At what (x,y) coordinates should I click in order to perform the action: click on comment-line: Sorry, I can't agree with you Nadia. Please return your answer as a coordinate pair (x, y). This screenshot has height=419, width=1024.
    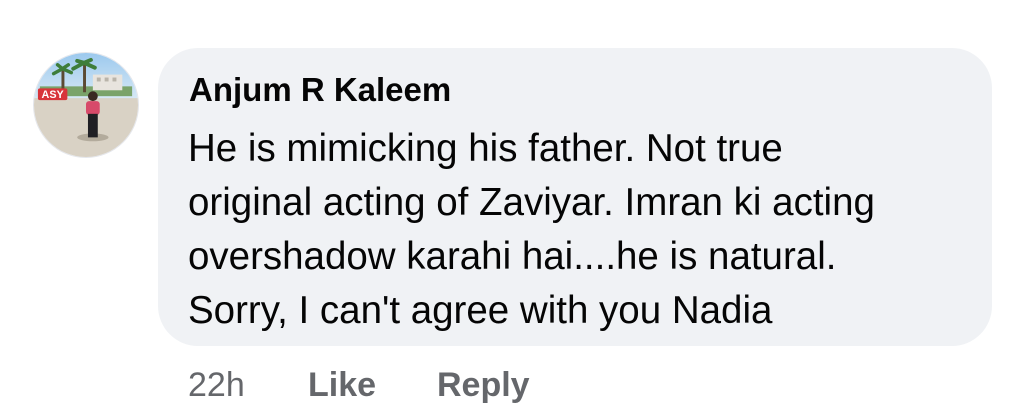
    Looking at the image, I should click on (480, 310).